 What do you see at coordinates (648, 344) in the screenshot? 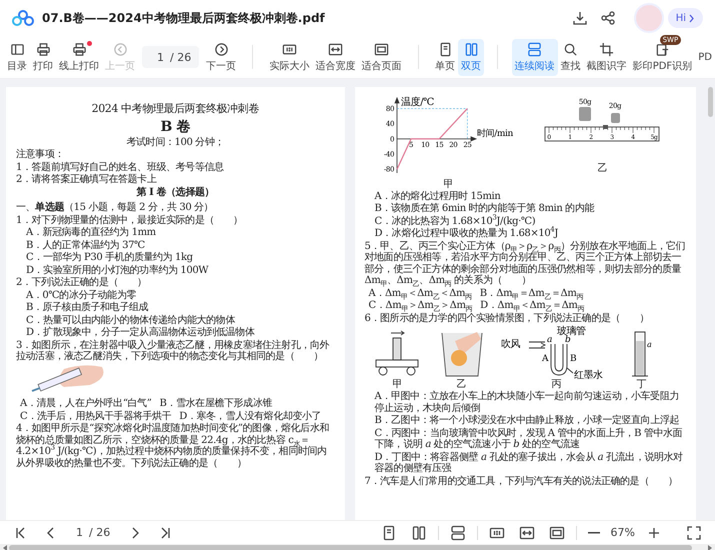
I see `figure-label: a` at bounding box center [648, 344].